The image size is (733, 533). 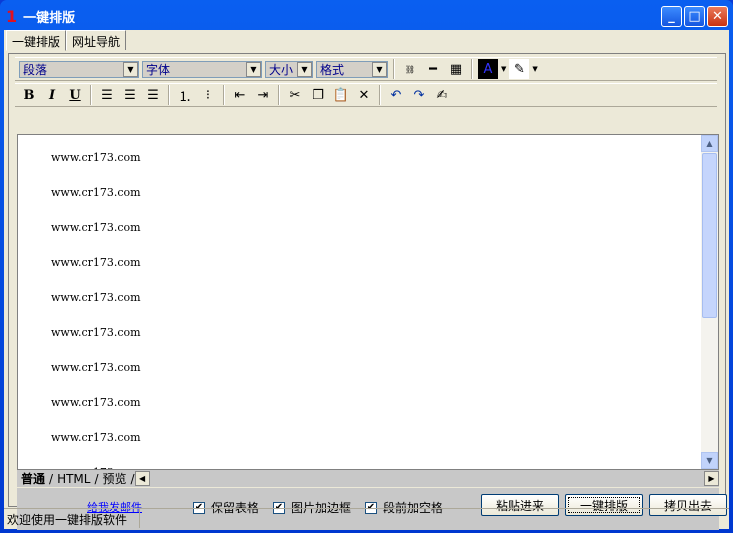 What do you see at coordinates (142, 478) in the screenshot?
I see `scroll-left-icon: ◀` at bounding box center [142, 478].